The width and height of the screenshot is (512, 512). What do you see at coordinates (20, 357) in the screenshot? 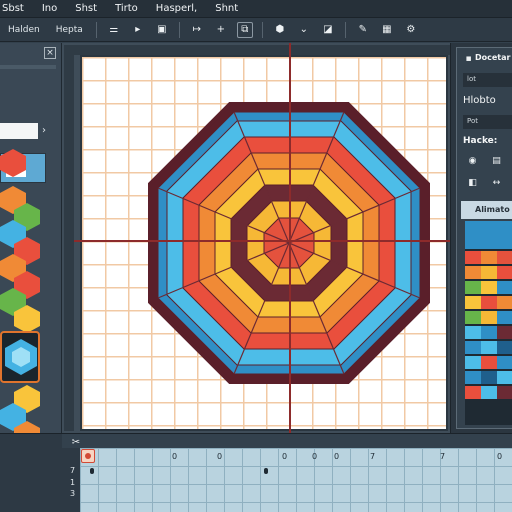
I see `selected-shape-swatch` at bounding box center [20, 357].